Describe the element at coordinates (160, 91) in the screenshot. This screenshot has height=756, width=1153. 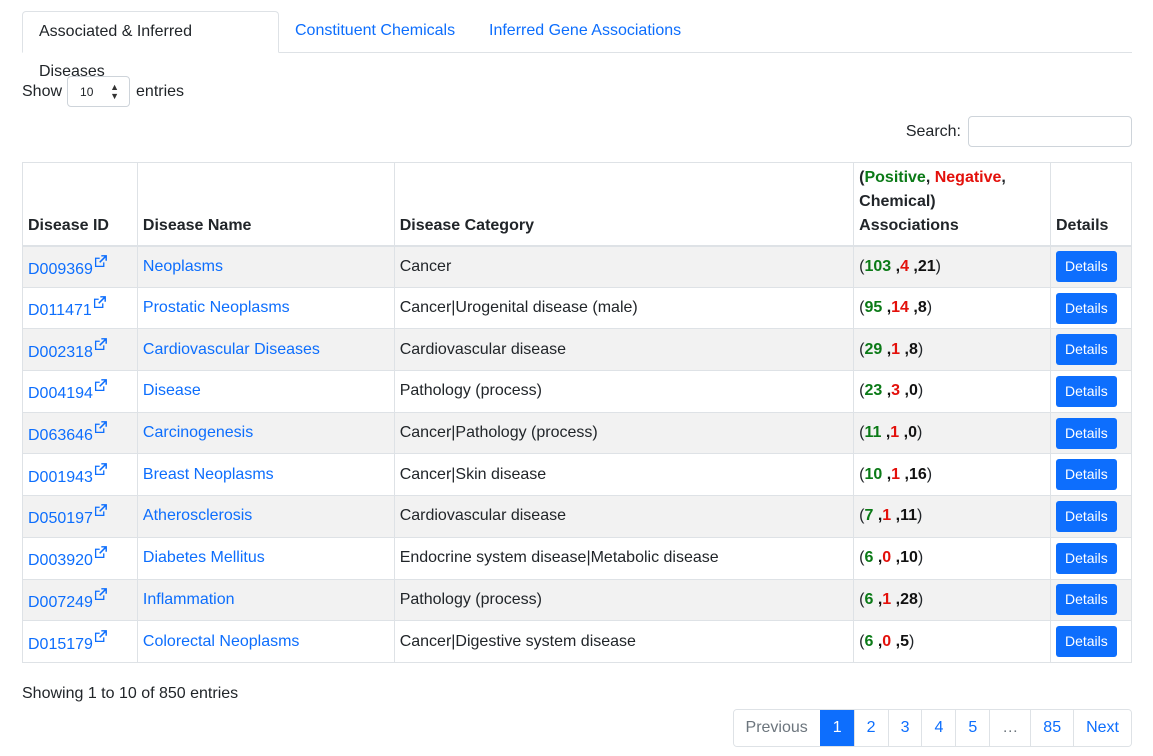
I see `length-suffix-label: entries` at that location.